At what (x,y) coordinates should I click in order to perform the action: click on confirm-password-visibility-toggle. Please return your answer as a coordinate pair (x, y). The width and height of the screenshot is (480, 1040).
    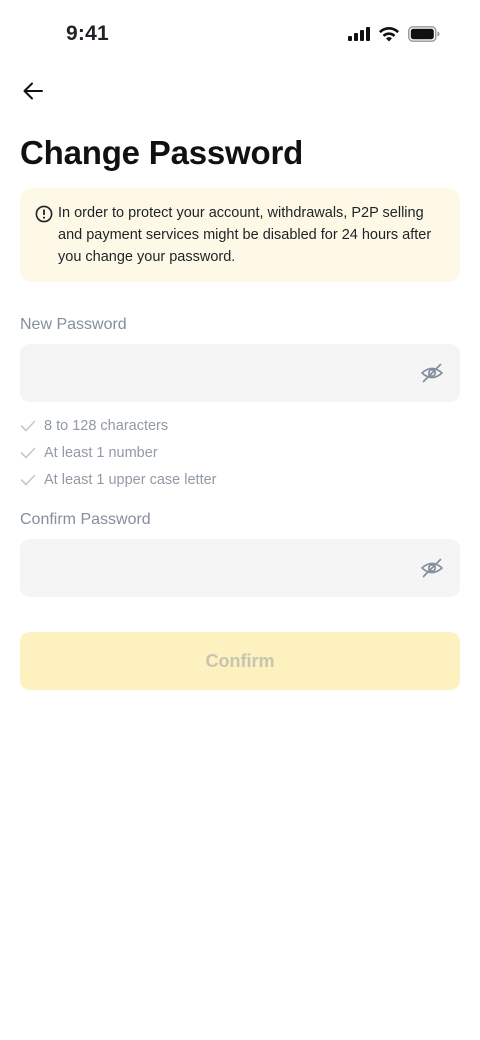
    Looking at the image, I should click on (432, 568).